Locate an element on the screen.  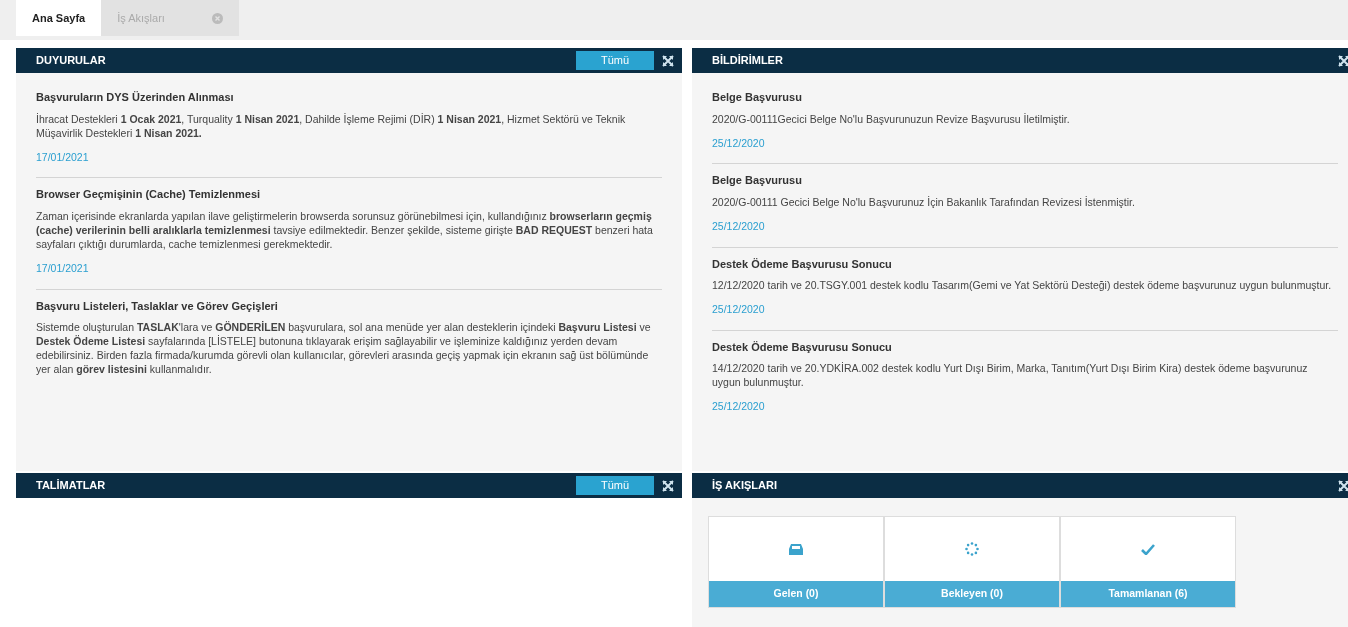
item-title: Browser Geçmişinin (Cache) Temizlenmesi is located at coordinates (149, 195).